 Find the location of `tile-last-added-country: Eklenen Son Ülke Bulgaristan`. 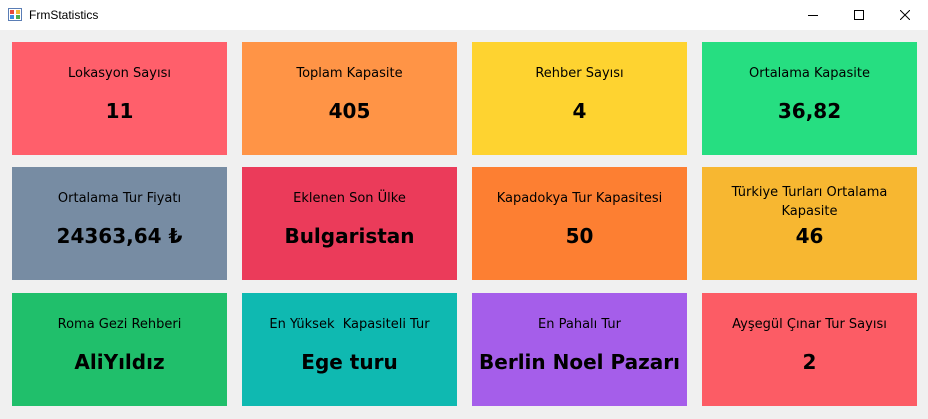

tile-last-added-country: Eklenen Son Ülke Bulgaristan is located at coordinates (349, 223).